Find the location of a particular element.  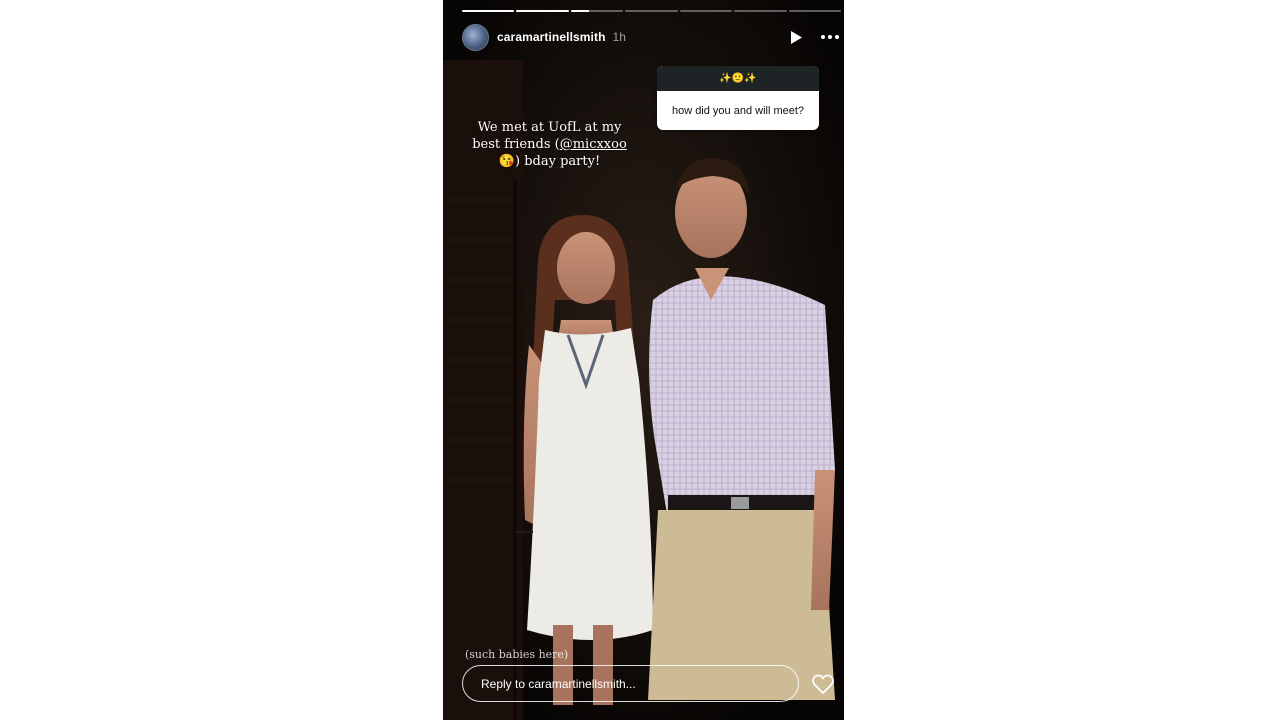

post-time: 1h is located at coordinates (619, 37).